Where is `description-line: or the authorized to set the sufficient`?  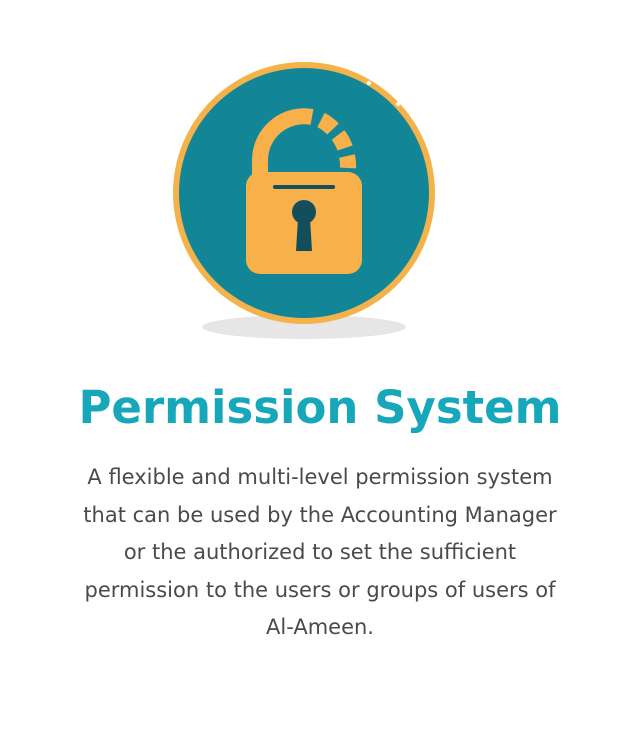
description-line: or the authorized to set the sufficient is located at coordinates (320, 552).